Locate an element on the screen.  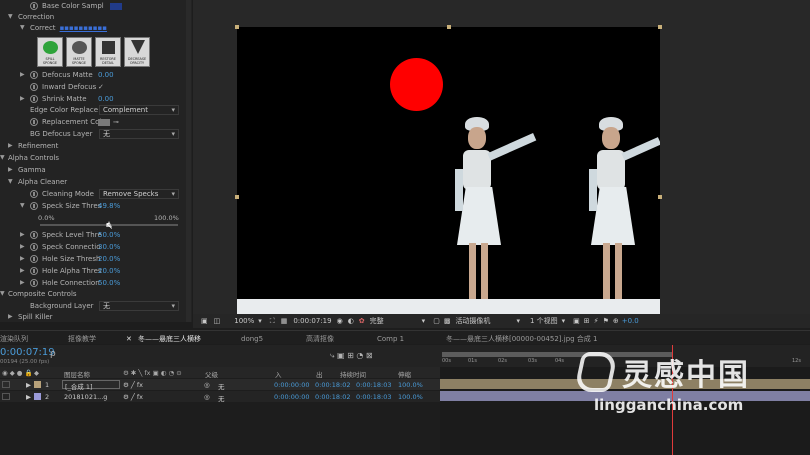
spill-killer-row: ▶ Spill Killer is located at coordinates (95, 317).